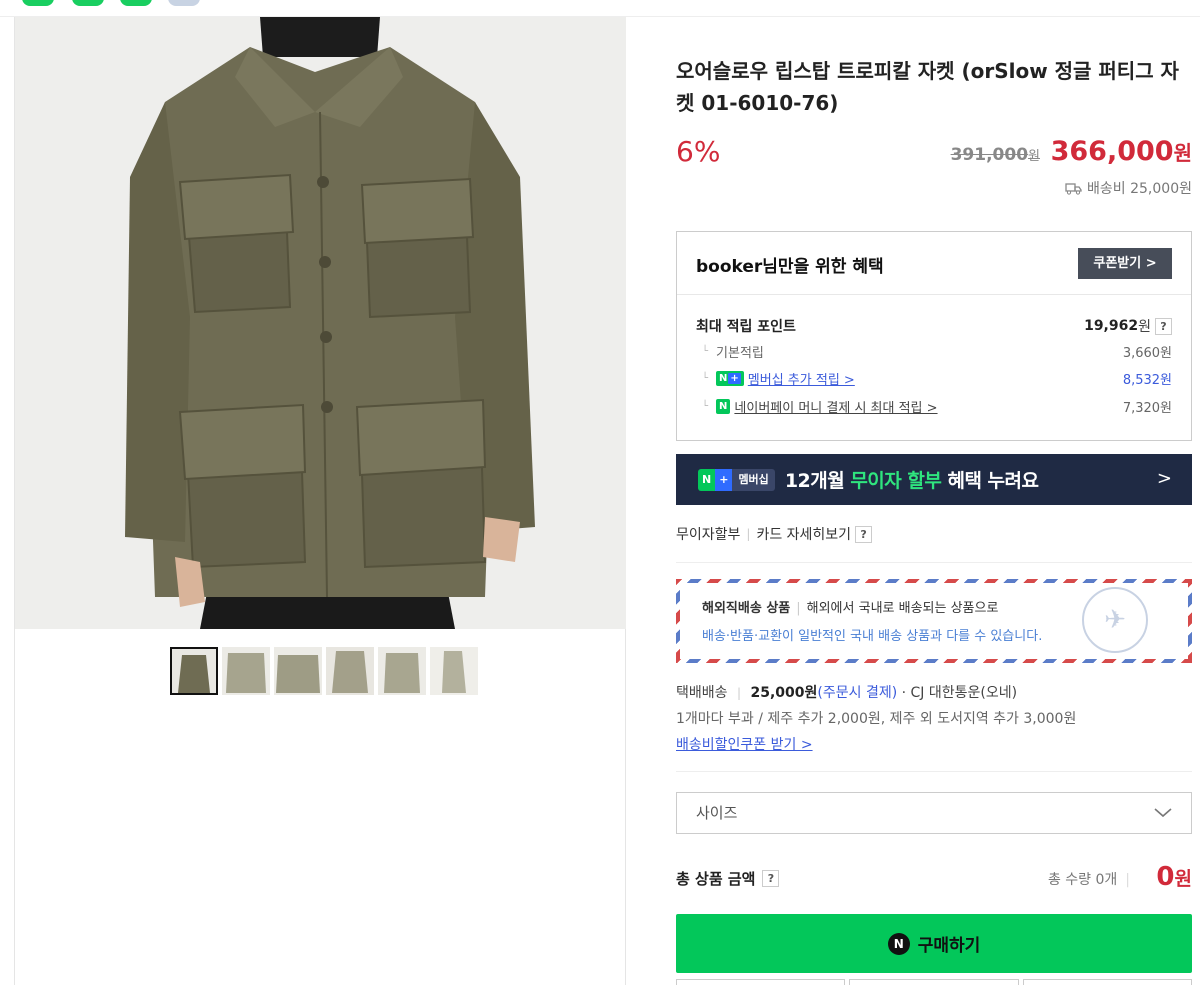  What do you see at coordinates (1174, 877) in the screenshot?
I see `total-price: 0원` at bounding box center [1174, 877].